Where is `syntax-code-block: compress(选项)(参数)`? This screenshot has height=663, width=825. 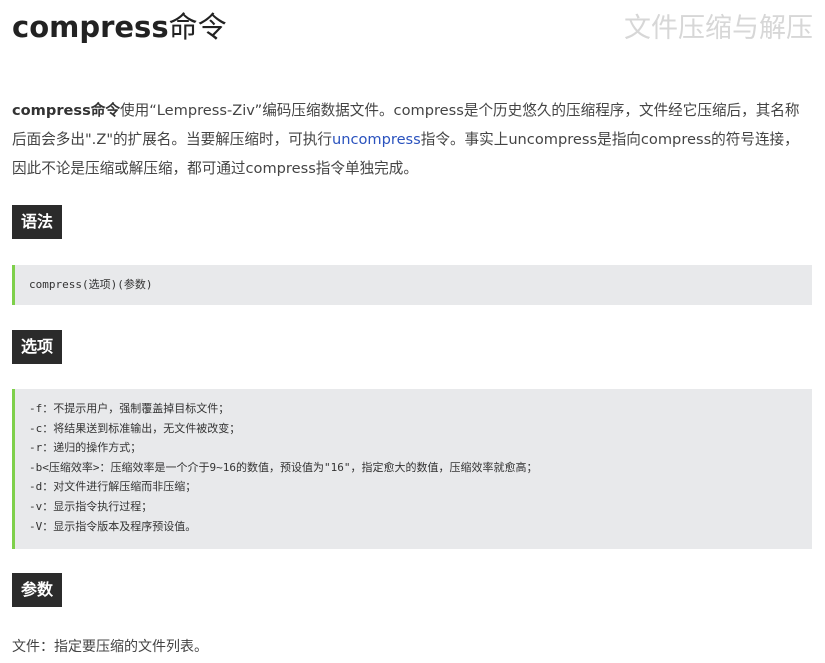
syntax-code-block: compress(选项)(参数) is located at coordinates (412, 285).